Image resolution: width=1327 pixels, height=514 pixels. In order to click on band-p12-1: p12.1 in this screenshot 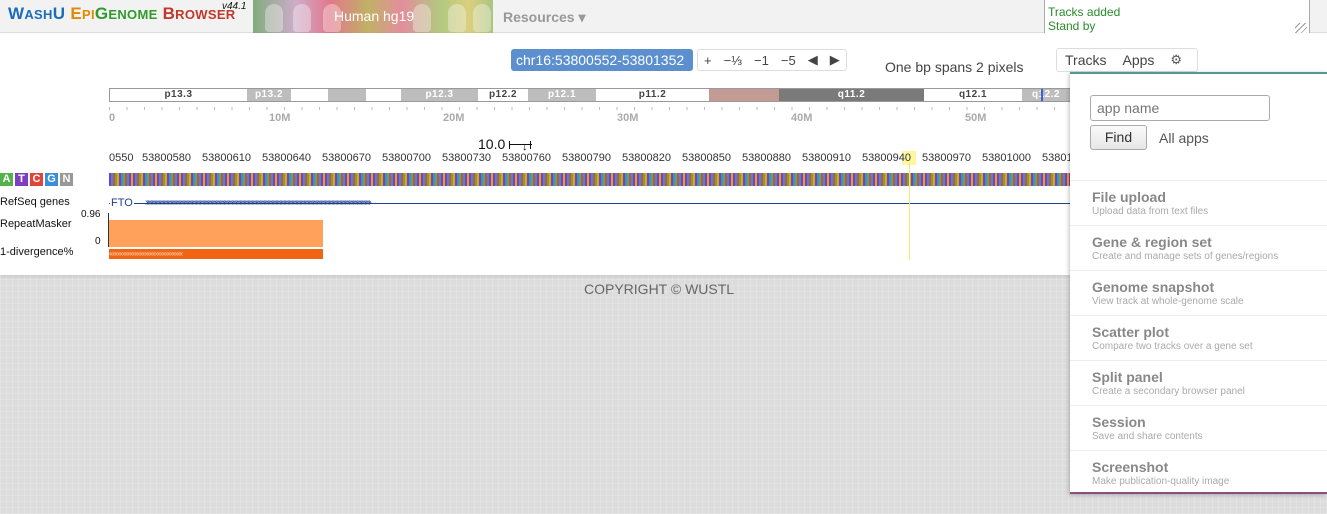, I will do `click(562, 95)`.